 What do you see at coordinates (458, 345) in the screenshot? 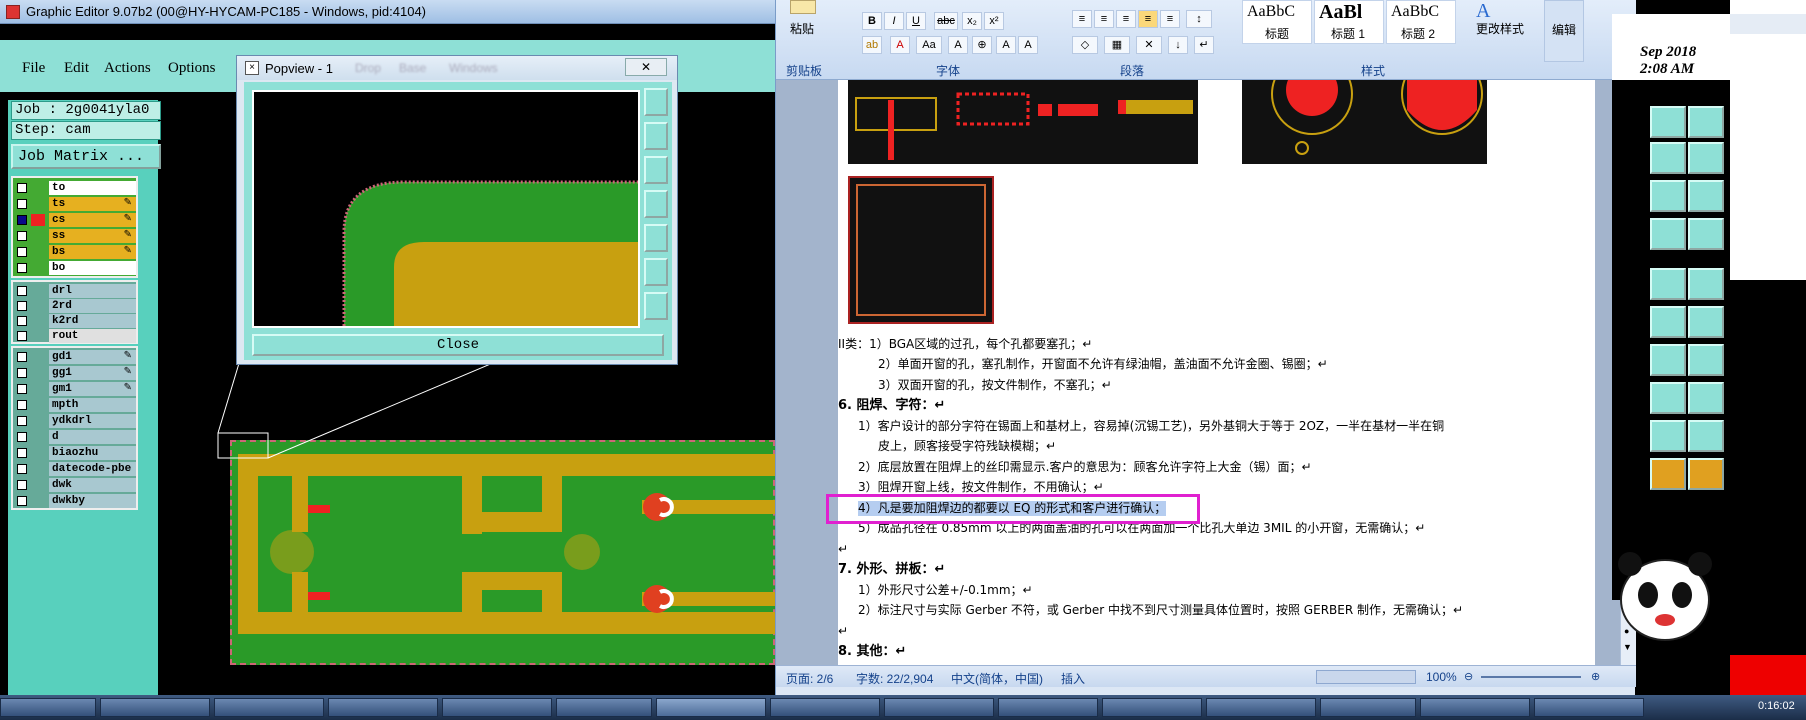
I see `close-button: Close` at bounding box center [458, 345].